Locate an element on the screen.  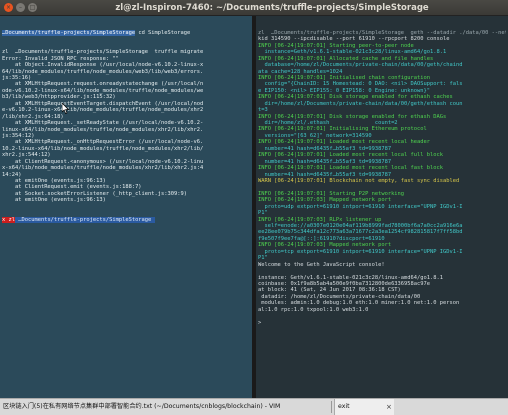
mouse-cursor-icon is located at coordinates (66, 108).